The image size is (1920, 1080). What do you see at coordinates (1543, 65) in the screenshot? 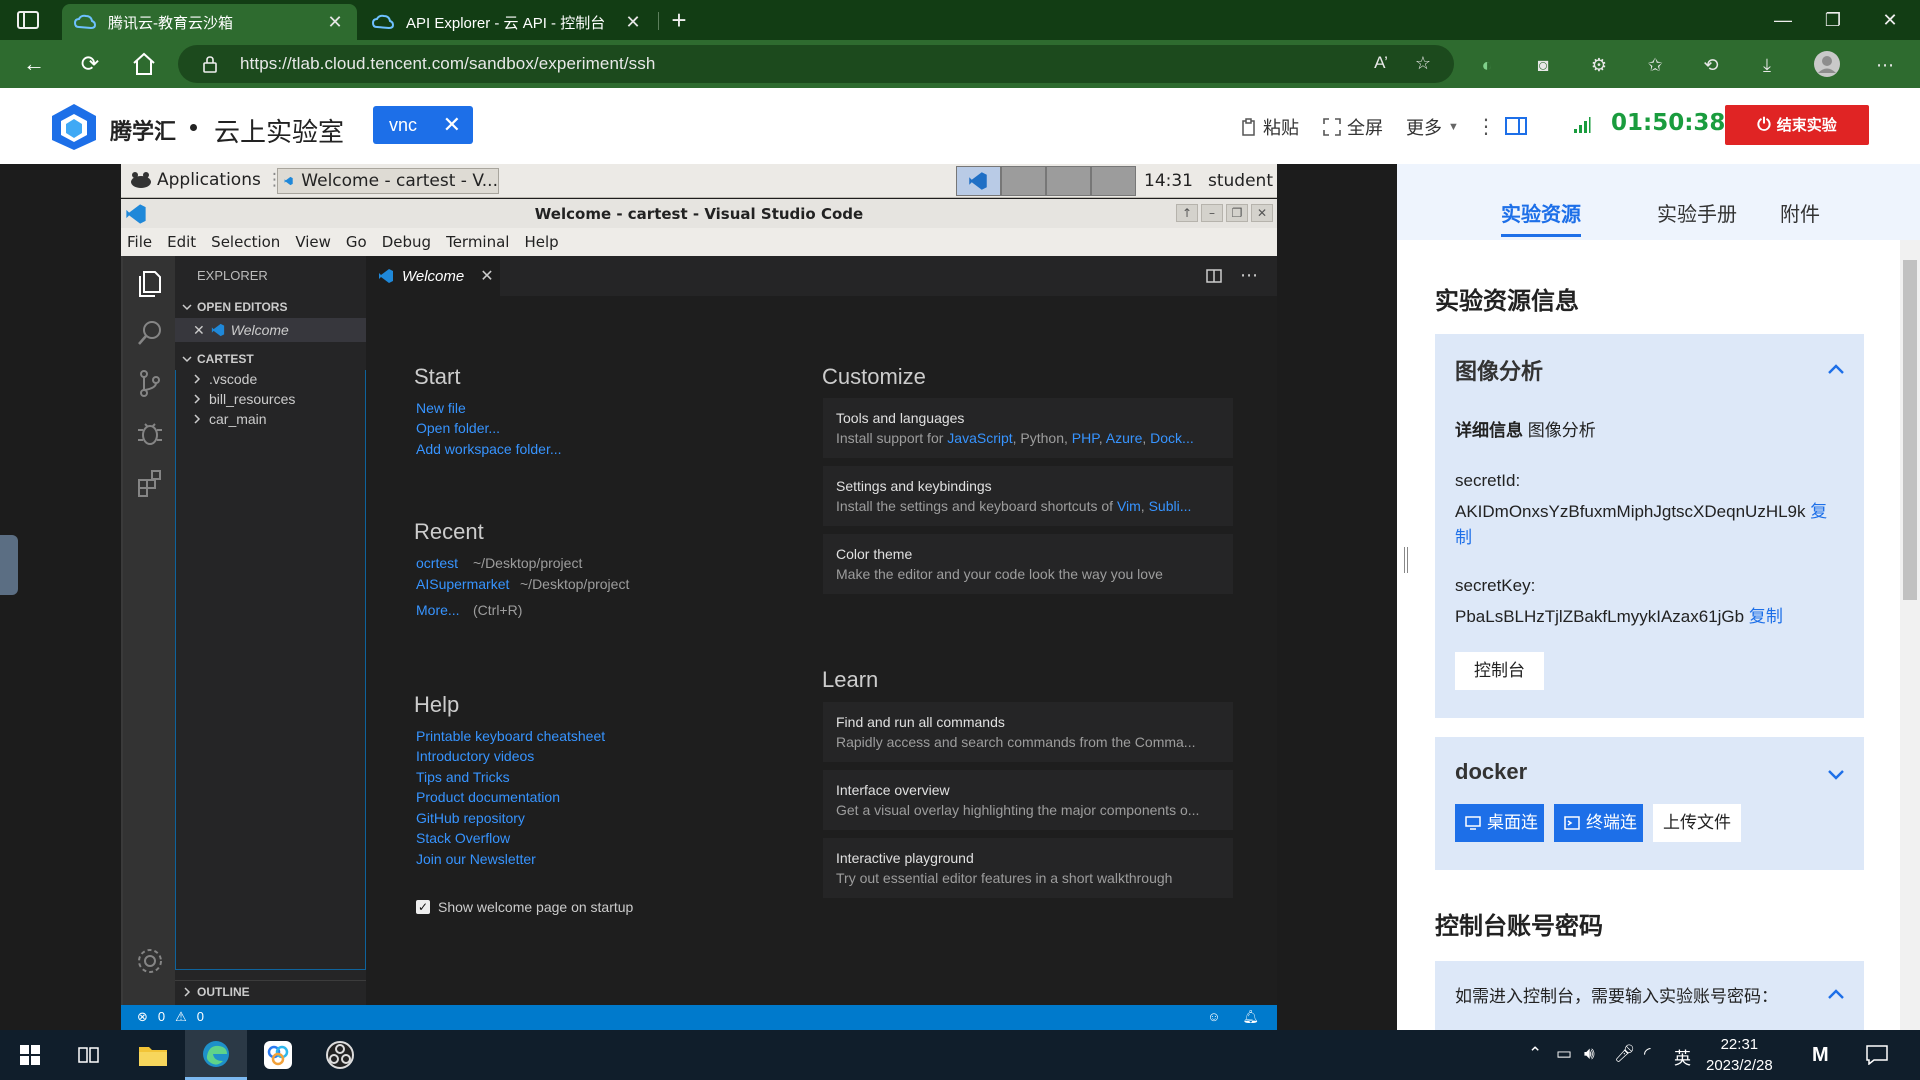
I see `extension-camera-icon: ◙` at bounding box center [1543, 65].